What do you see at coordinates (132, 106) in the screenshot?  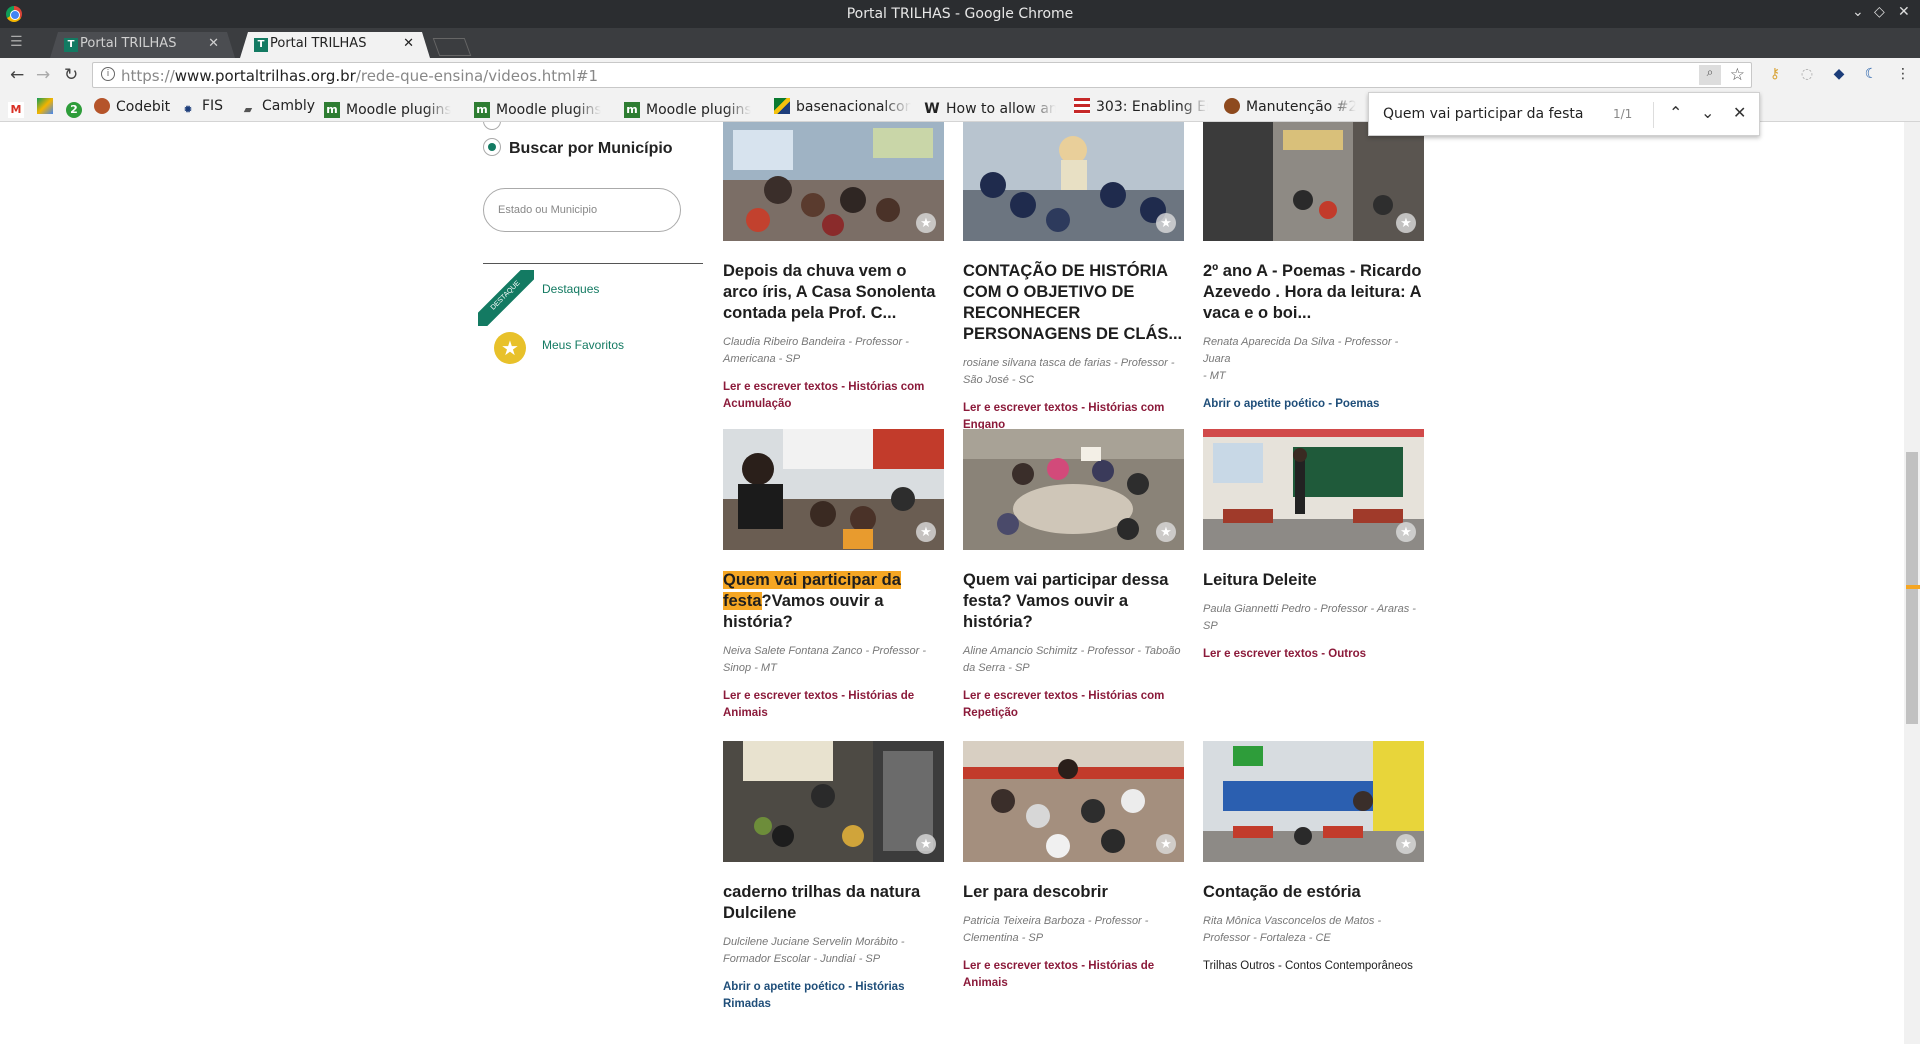 I see `bookmark-codebit: Codebit` at bounding box center [132, 106].